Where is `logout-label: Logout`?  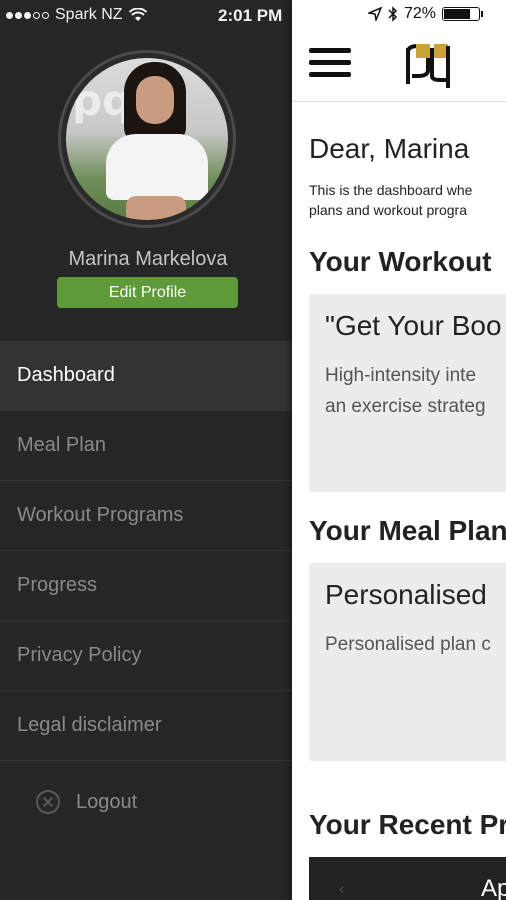
logout-label: Logout is located at coordinates (107, 801).